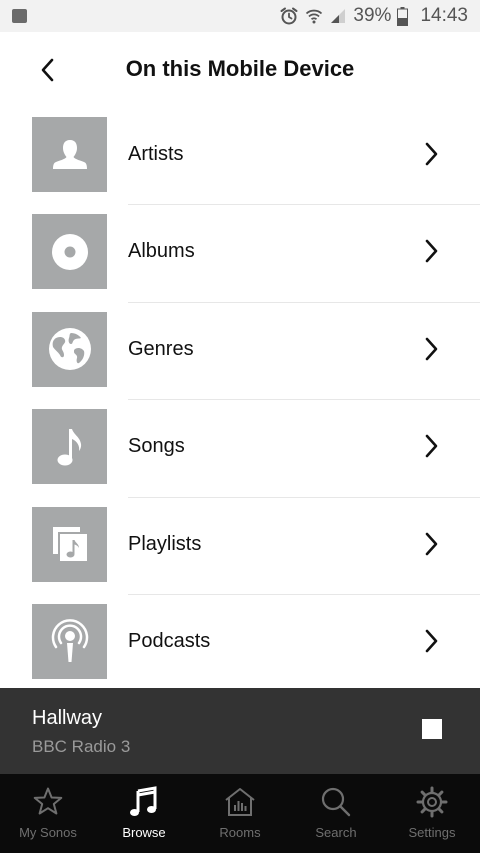 The height and width of the screenshot is (853, 480). Describe the element at coordinates (67, 718) in the screenshot. I see `now-playing-room: Hallway` at that location.